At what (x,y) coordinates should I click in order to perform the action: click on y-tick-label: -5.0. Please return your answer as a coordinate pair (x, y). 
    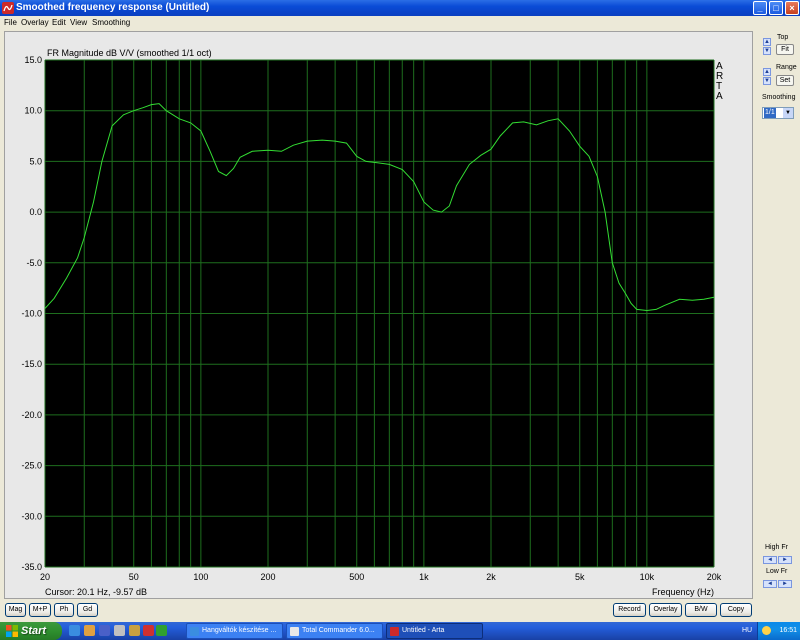
    Looking at the image, I should click on (34, 263).